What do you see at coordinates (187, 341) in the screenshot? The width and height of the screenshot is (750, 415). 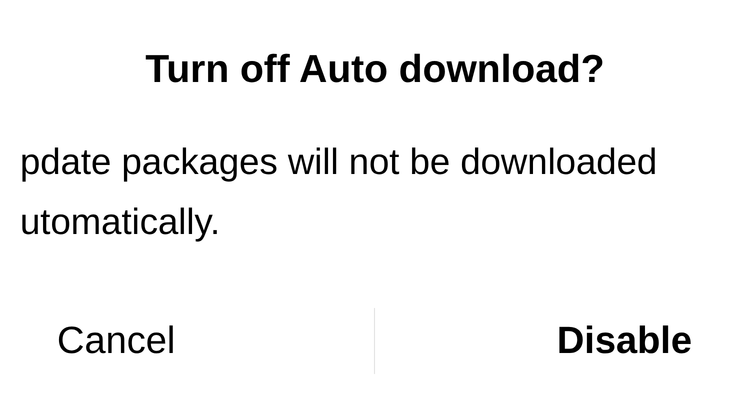 I see `cancel-button: Cancel` at bounding box center [187, 341].